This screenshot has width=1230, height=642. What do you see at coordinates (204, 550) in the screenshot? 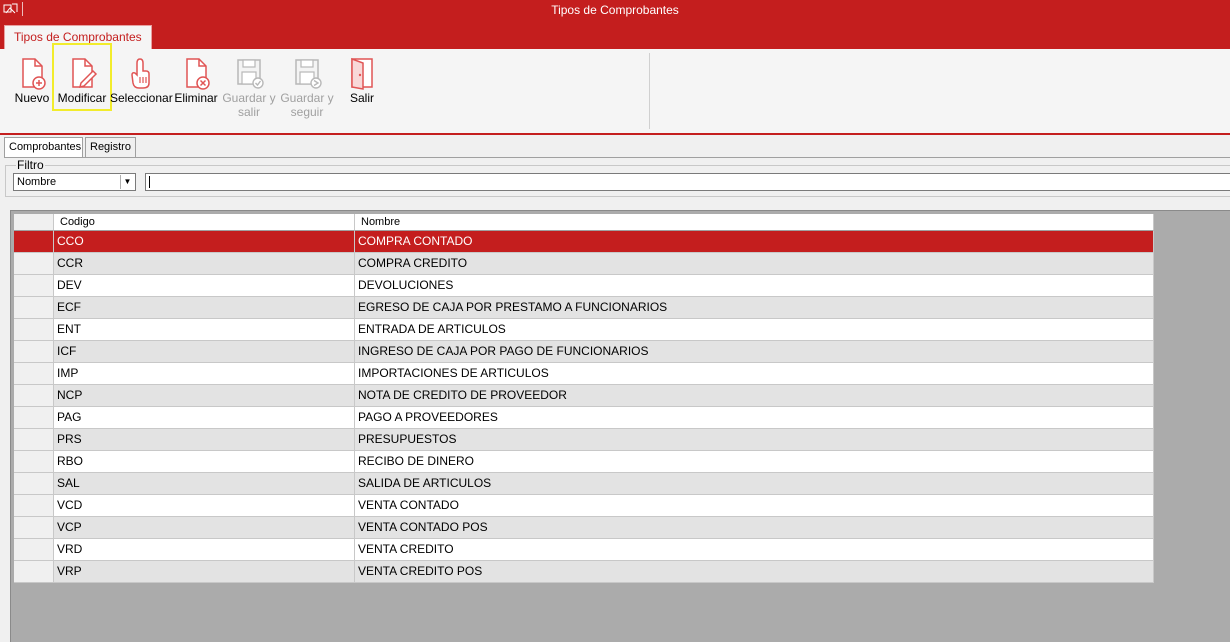
I see `cell-code: VRD` at bounding box center [204, 550].